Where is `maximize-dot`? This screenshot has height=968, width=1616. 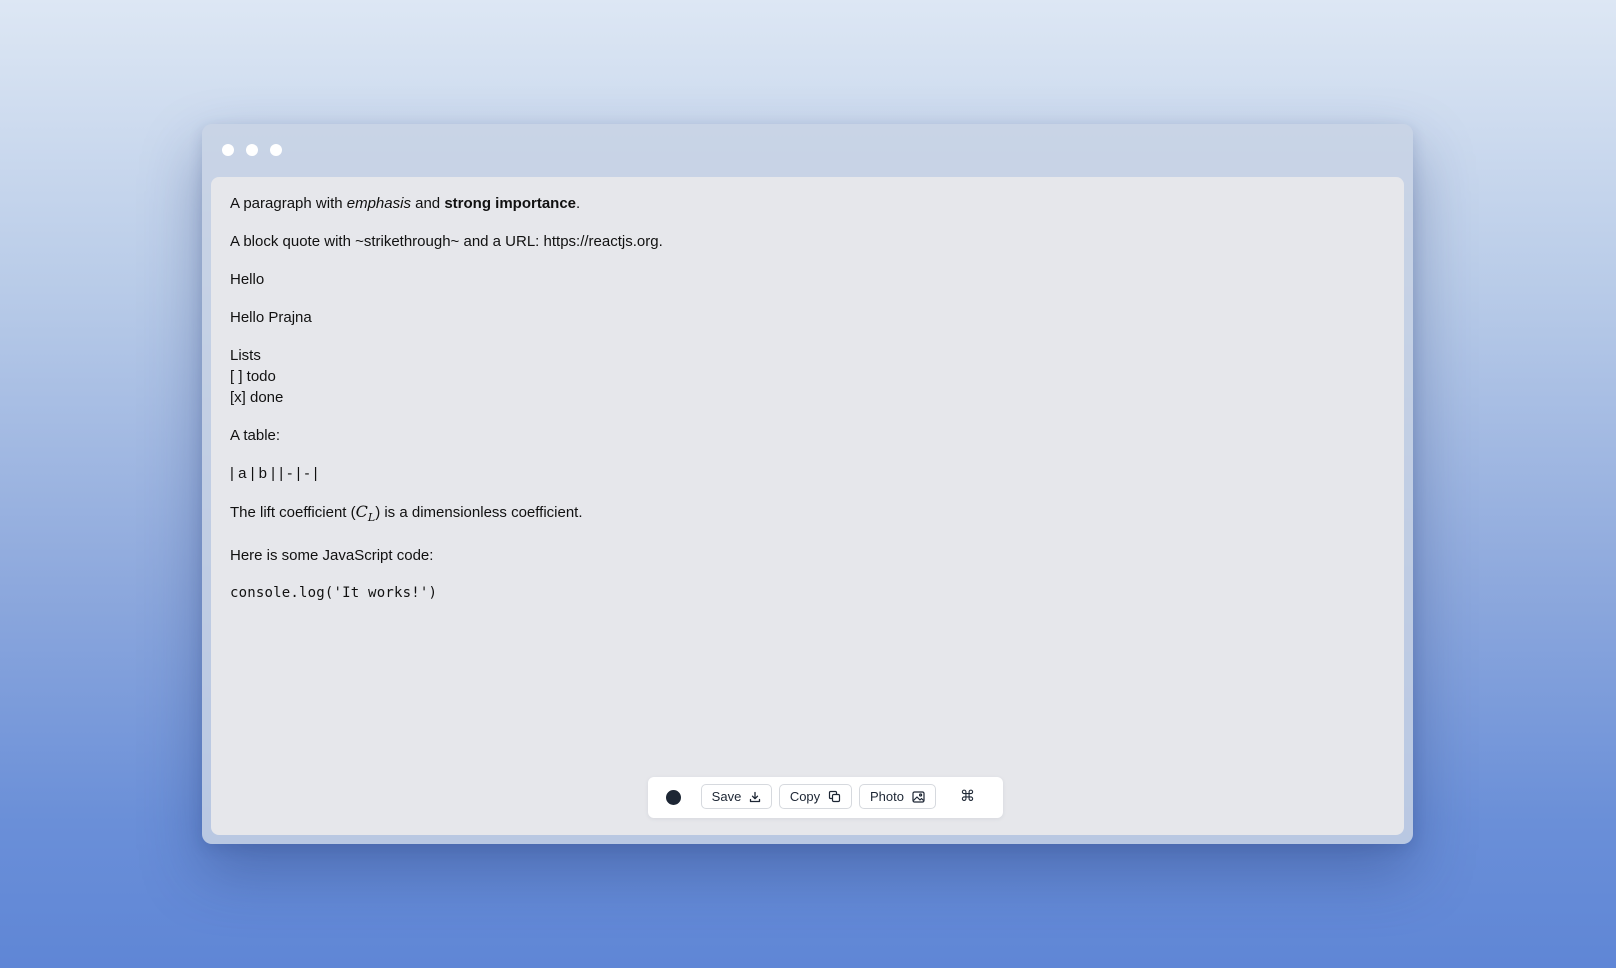
maximize-dot is located at coordinates (276, 150).